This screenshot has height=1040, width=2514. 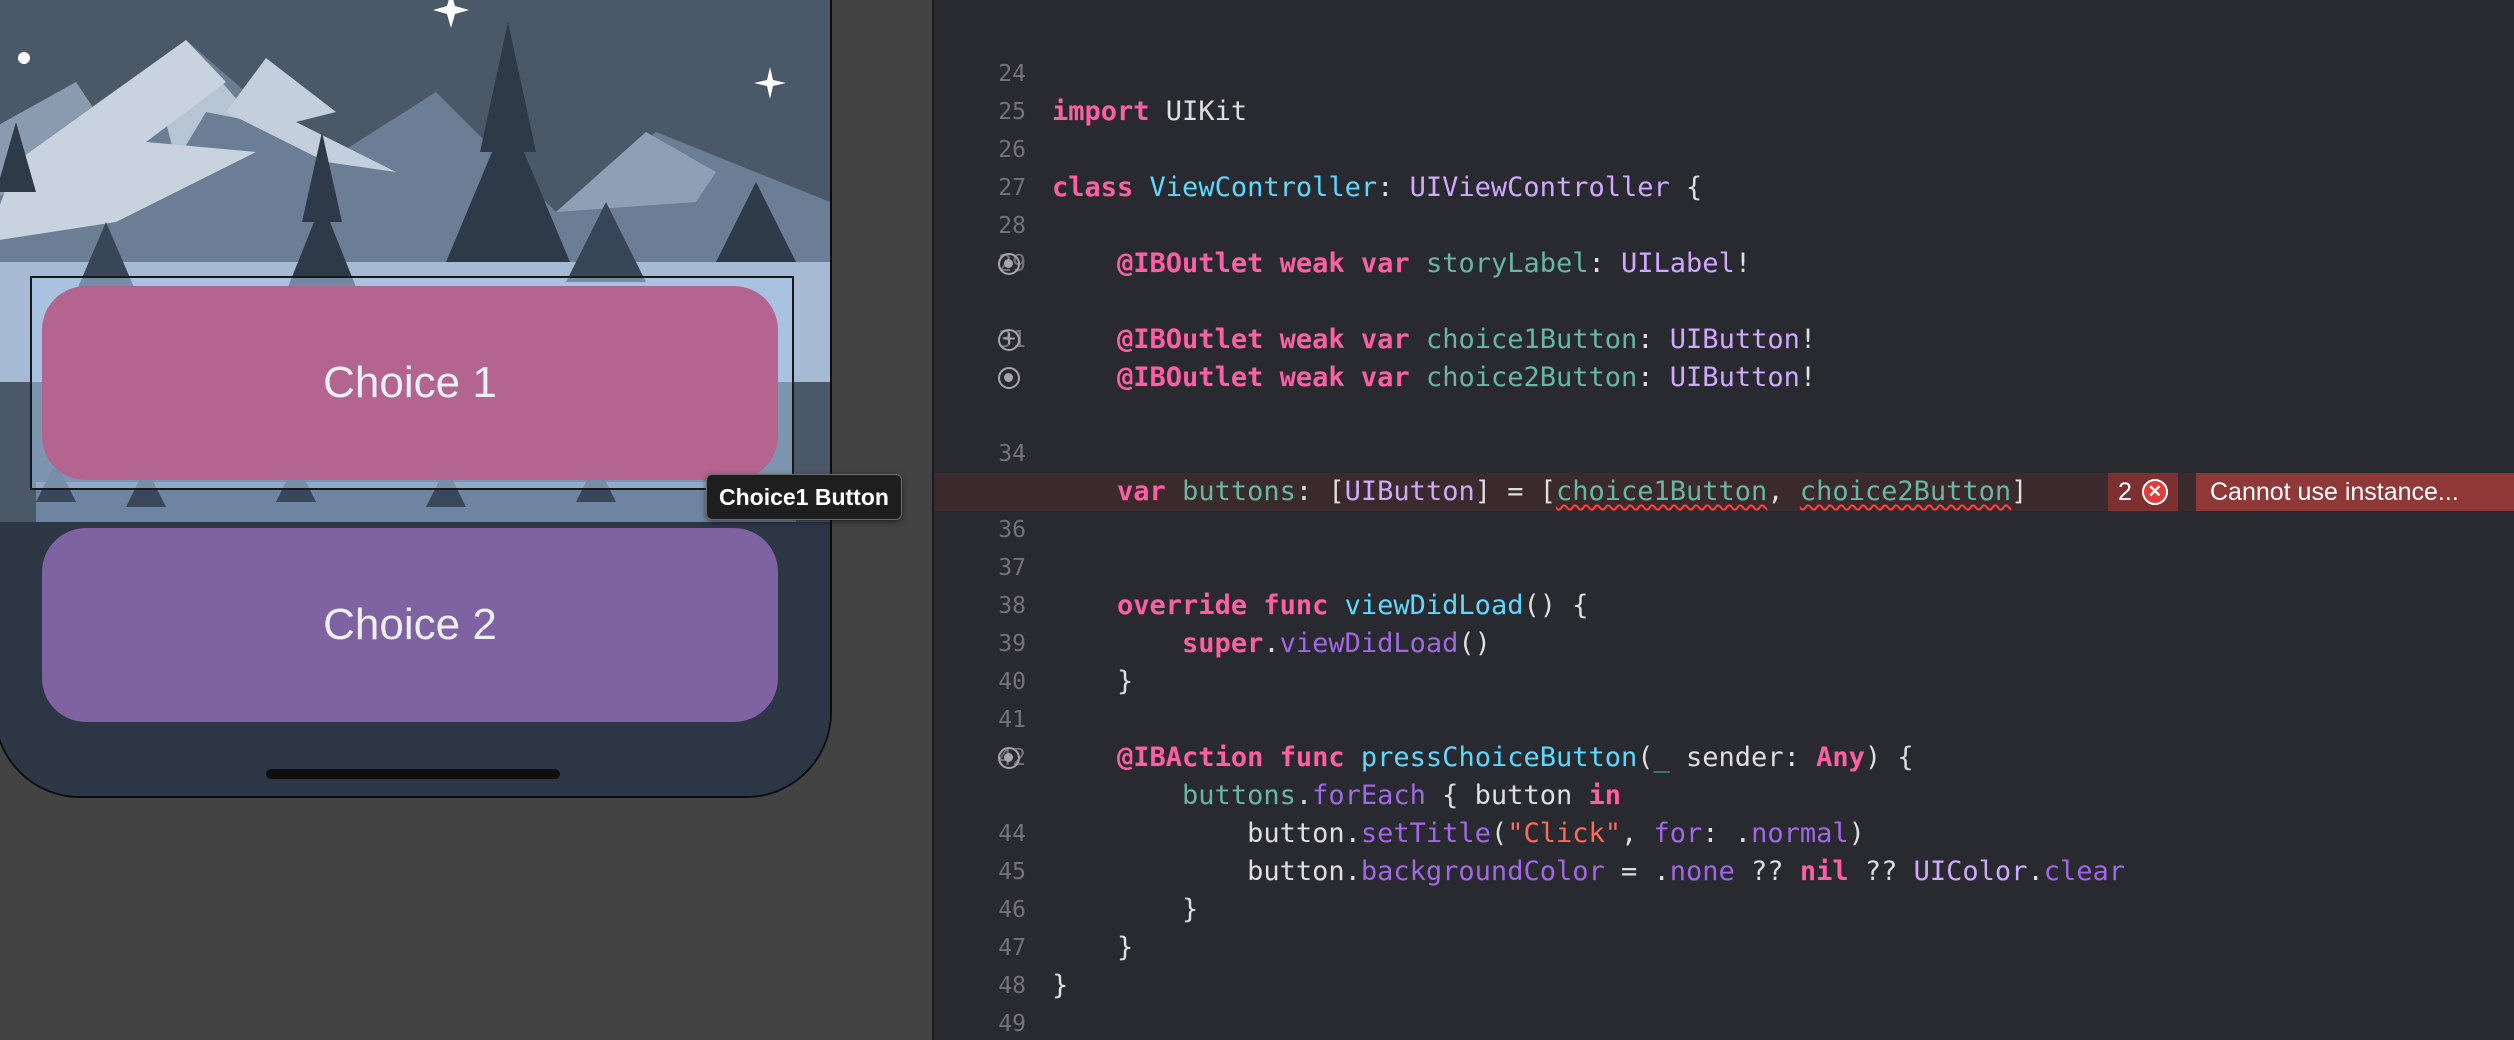 What do you see at coordinates (1724, 736) in the screenshot?
I see `code-line: 42` at bounding box center [1724, 736].